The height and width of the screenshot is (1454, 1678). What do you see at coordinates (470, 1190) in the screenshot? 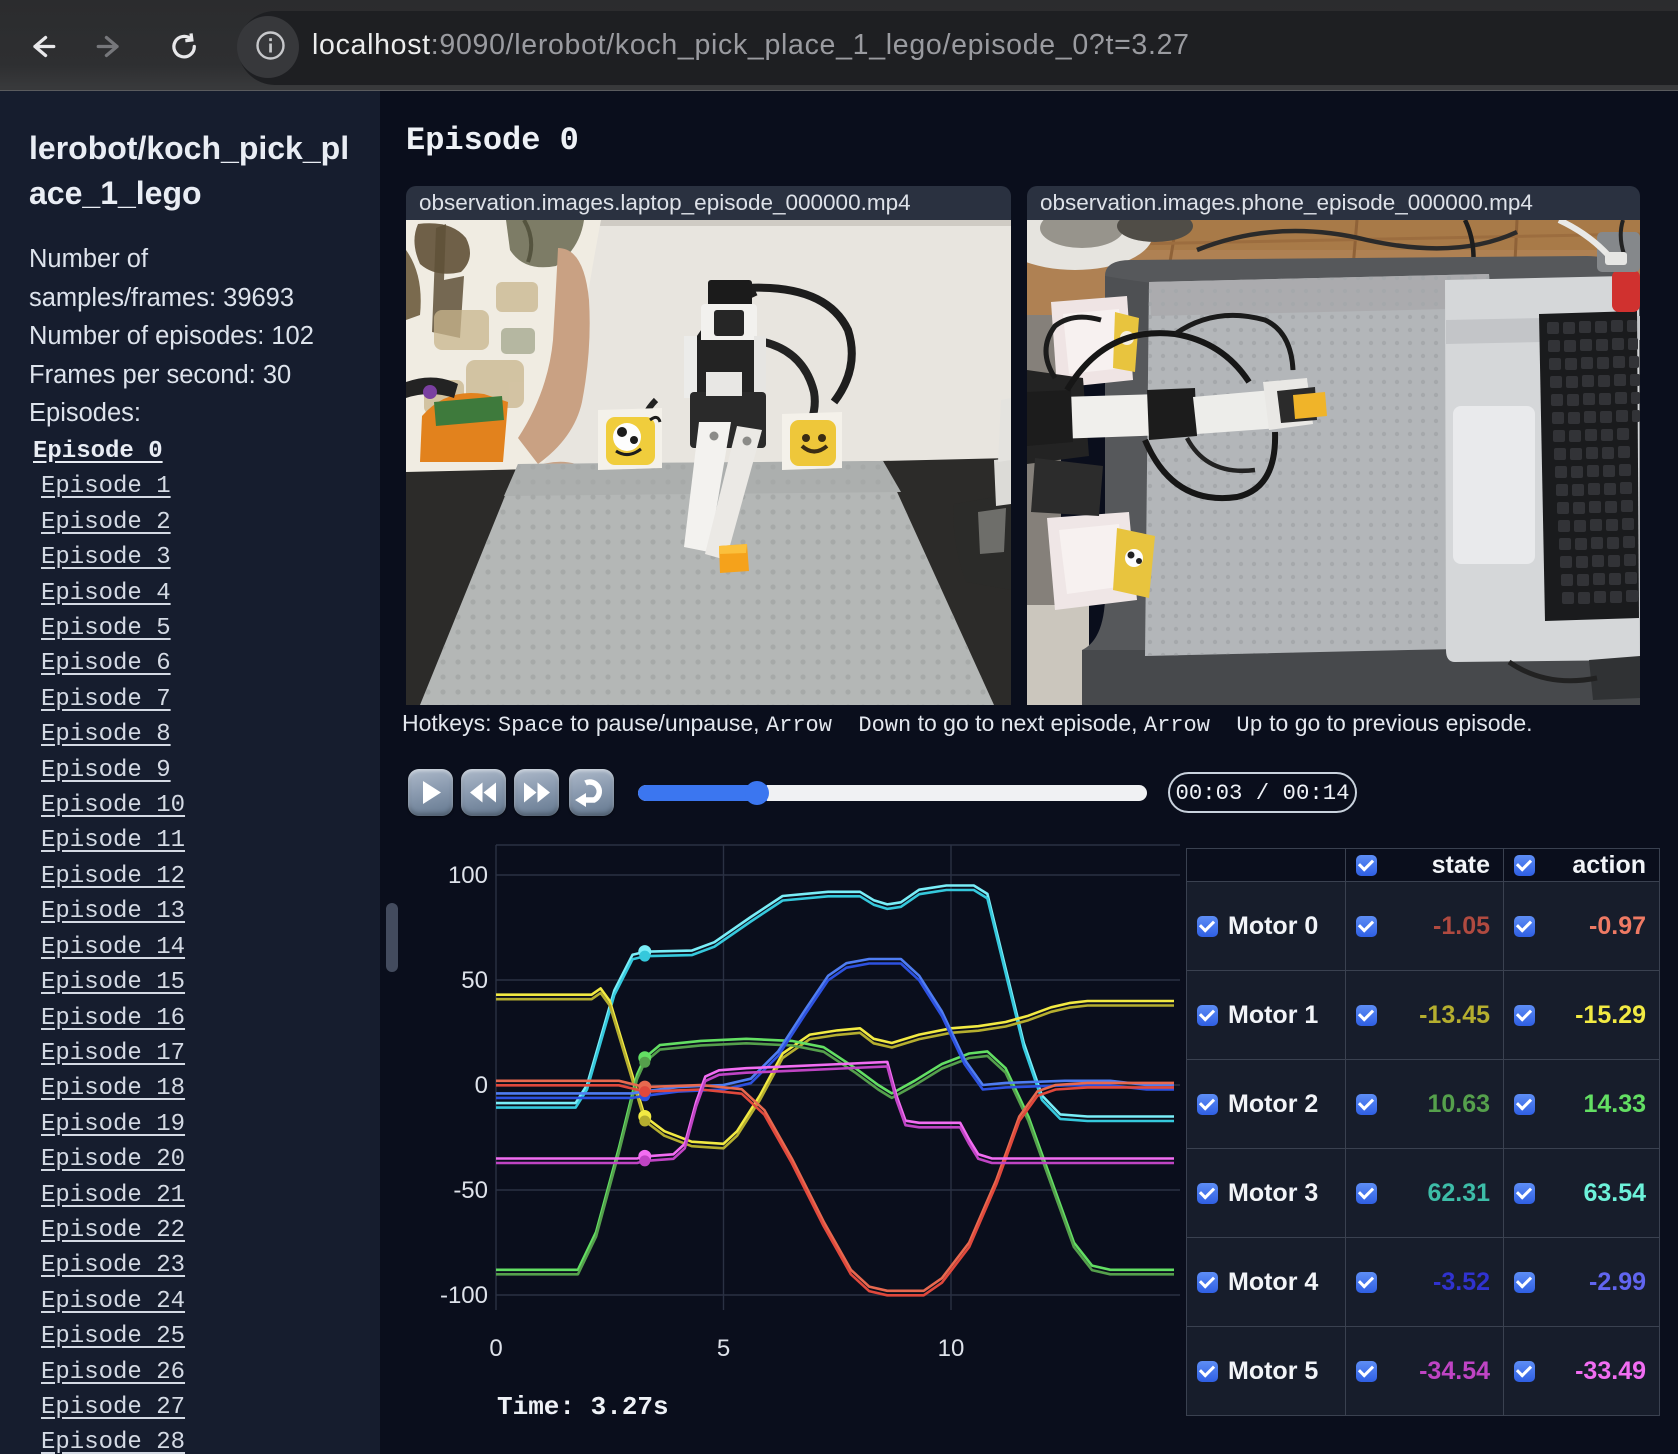
I see `svg-text: -50` at bounding box center [470, 1190].